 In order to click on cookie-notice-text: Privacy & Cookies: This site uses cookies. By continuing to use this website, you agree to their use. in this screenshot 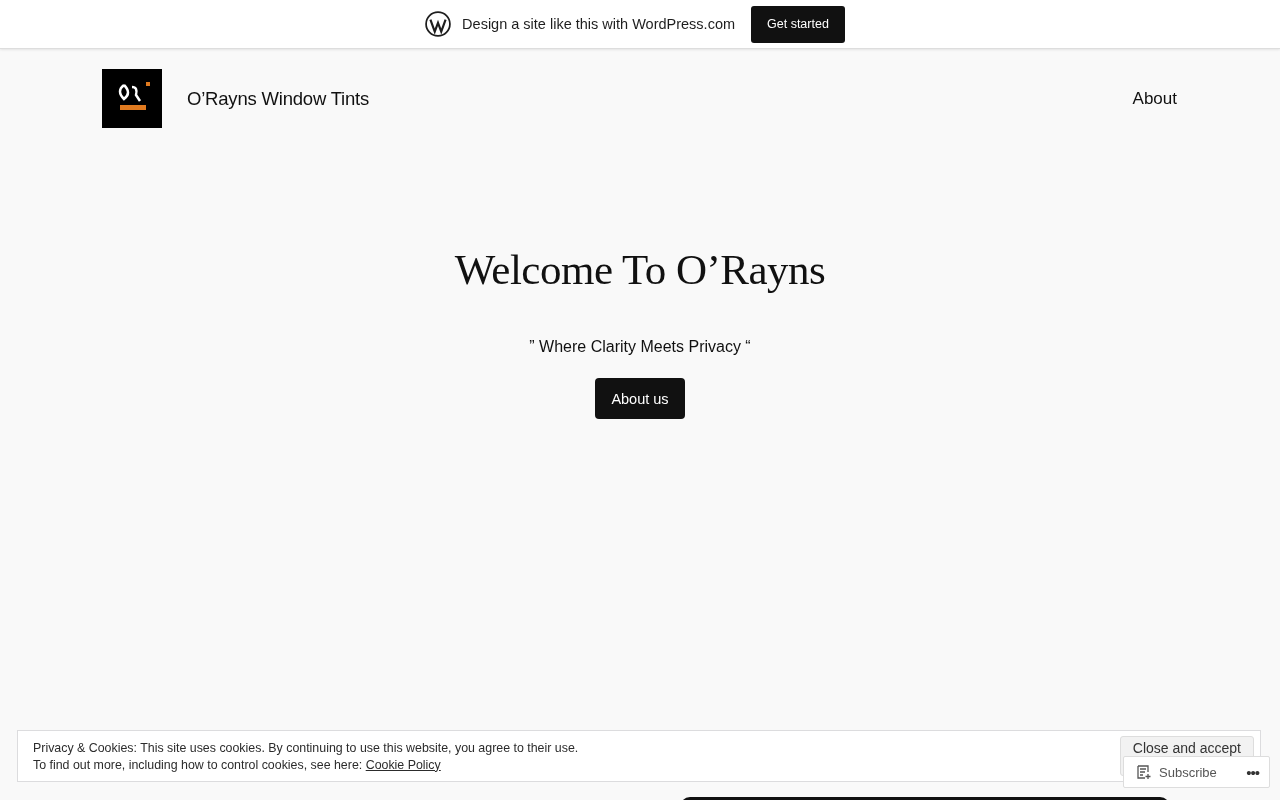, I will do `click(306, 747)`.